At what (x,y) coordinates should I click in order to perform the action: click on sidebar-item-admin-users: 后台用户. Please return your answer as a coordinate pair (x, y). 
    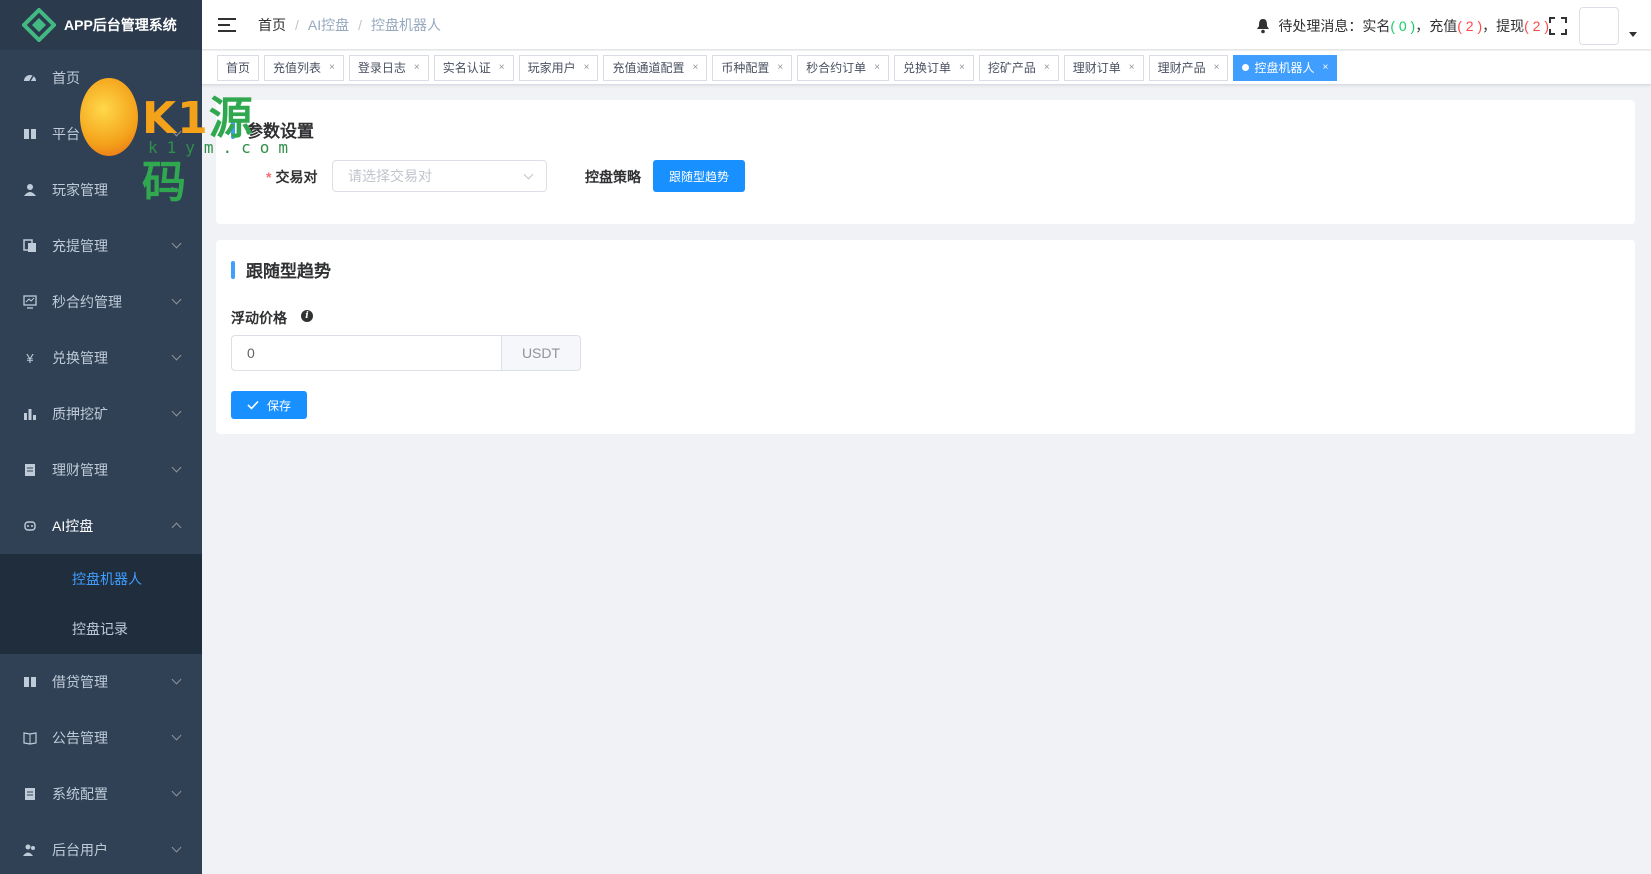
    Looking at the image, I should click on (101, 848).